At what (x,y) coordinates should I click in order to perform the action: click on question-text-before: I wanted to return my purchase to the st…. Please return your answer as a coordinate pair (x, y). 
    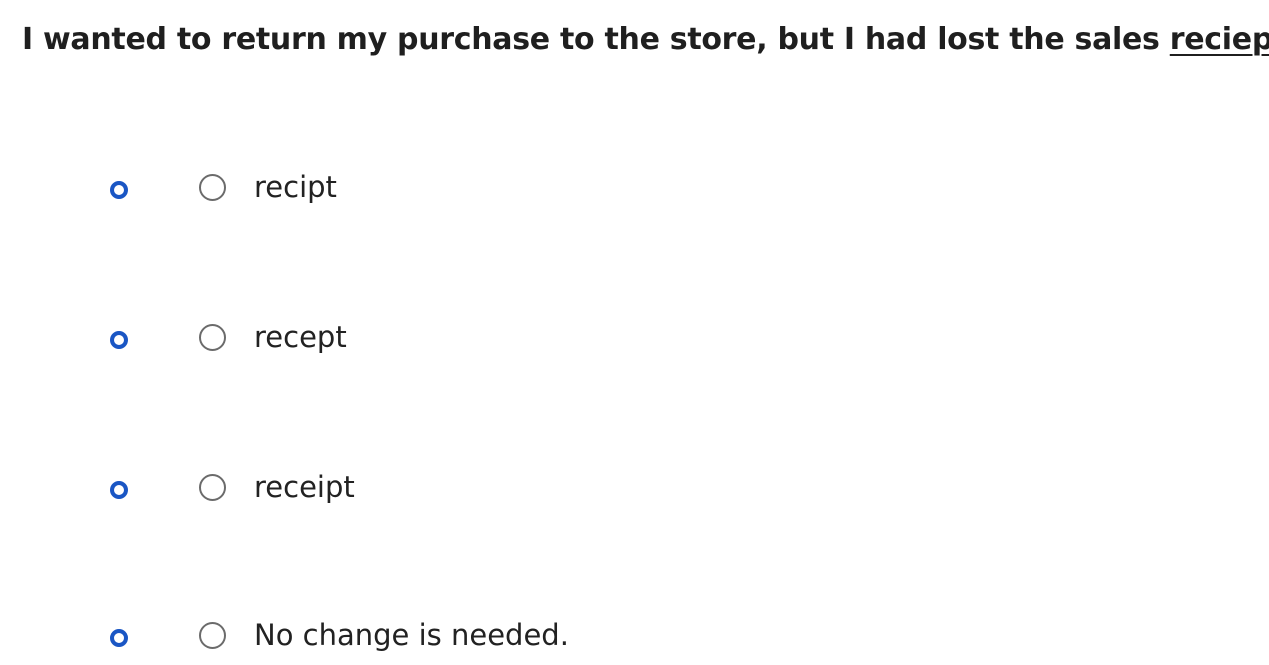
    Looking at the image, I should click on (596, 39).